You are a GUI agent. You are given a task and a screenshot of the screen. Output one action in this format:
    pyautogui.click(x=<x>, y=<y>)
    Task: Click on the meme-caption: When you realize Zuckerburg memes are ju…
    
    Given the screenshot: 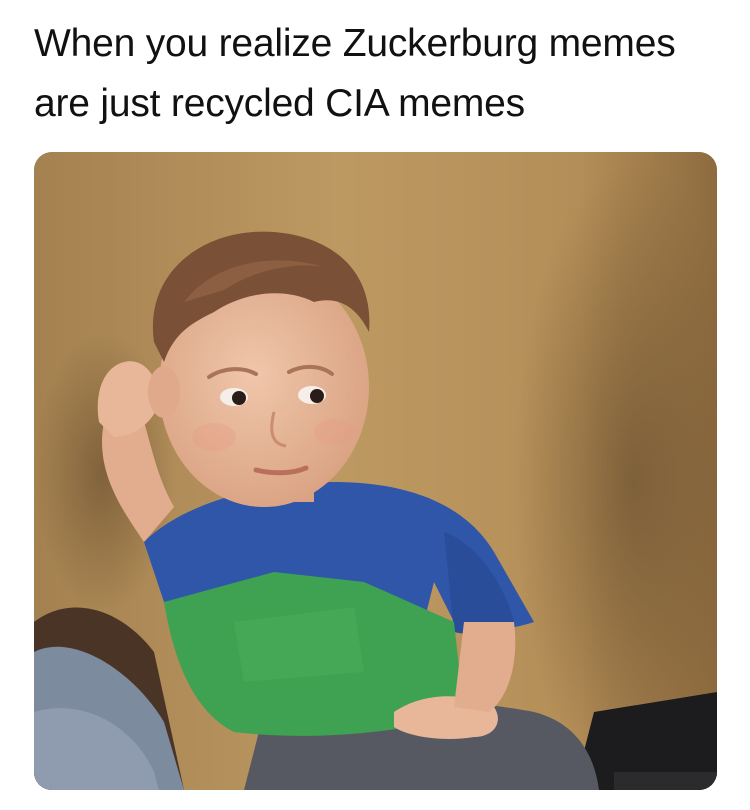 What is the action you would take?
    pyautogui.click(x=379, y=74)
    